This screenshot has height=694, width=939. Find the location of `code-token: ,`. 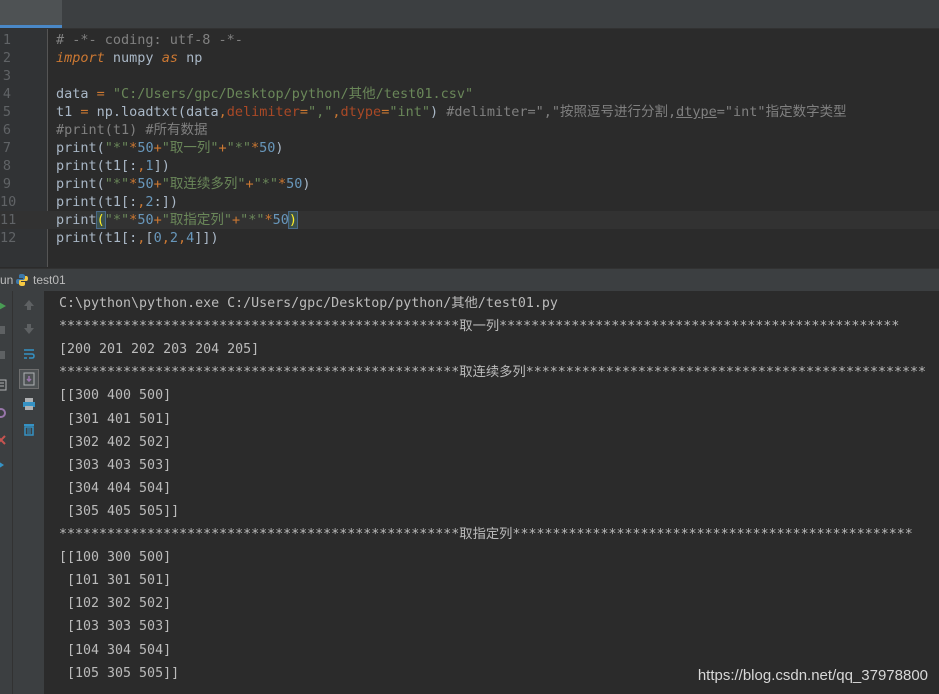

code-token: , is located at coordinates (165, 238).